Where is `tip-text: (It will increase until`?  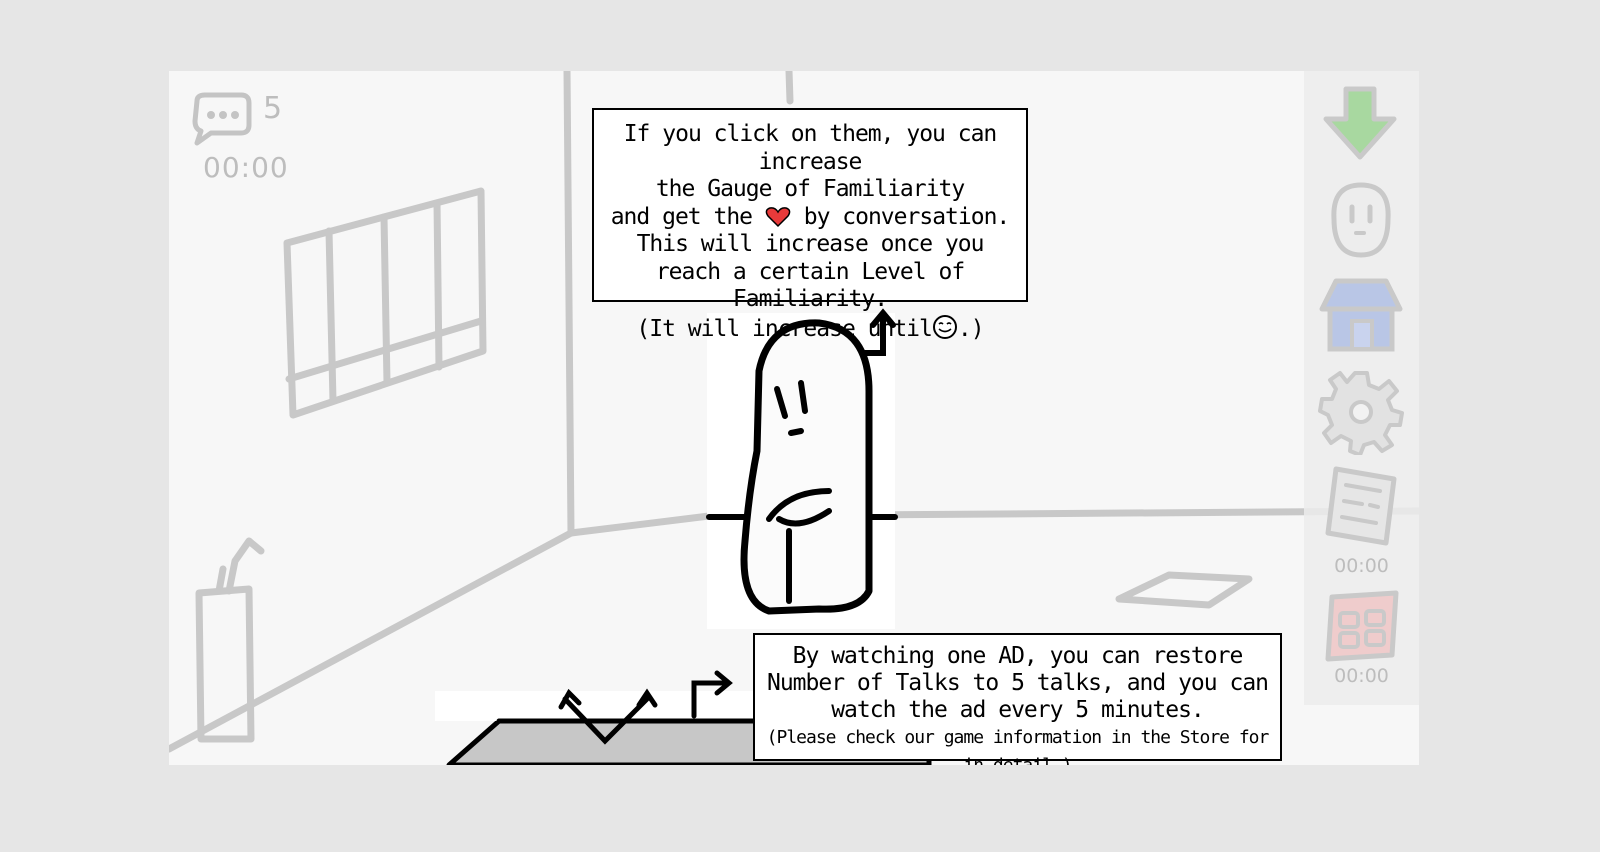 tip-text: (It will increase until is located at coordinates (784, 328).